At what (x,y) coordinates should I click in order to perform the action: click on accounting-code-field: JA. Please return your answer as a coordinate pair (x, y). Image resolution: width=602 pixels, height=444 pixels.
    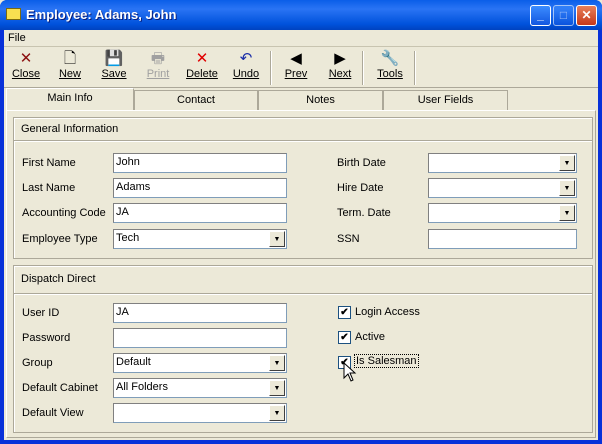
    Looking at the image, I should click on (200, 213).